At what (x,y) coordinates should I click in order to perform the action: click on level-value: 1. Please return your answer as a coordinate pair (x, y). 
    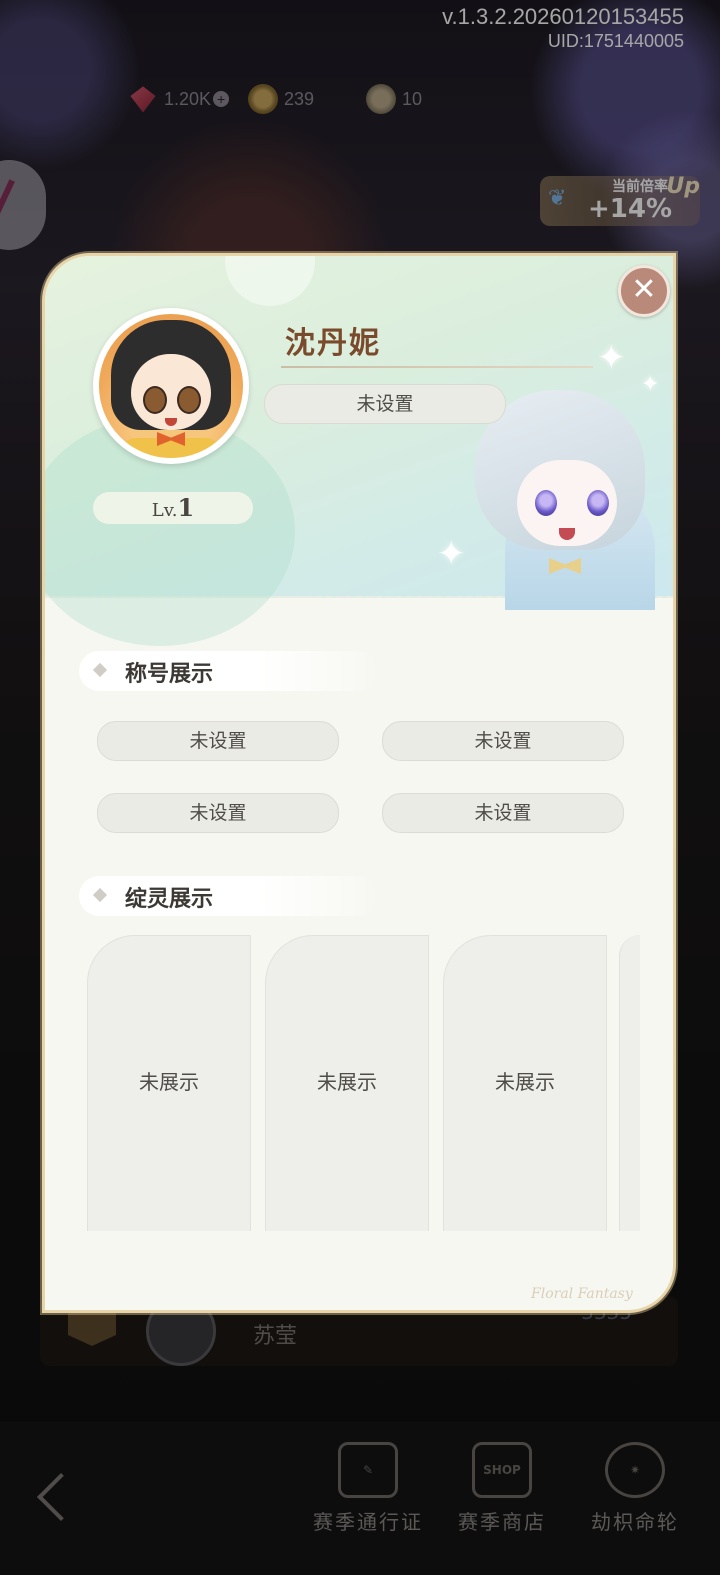
    Looking at the image, I should click on (186, 507).